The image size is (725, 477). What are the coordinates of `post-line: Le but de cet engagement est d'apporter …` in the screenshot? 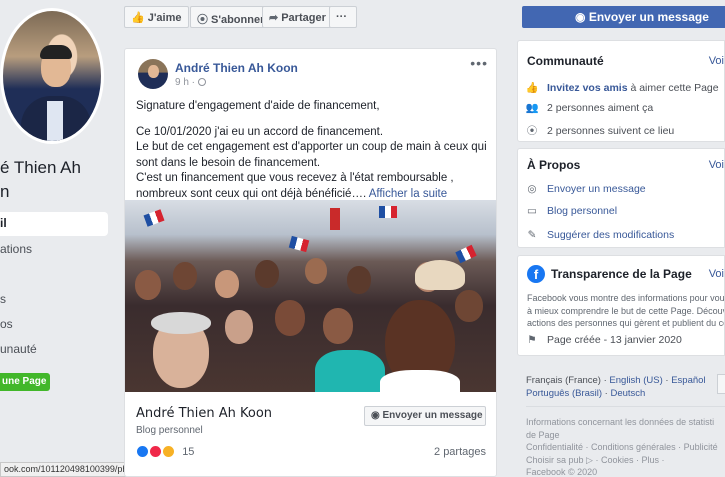 It's located at (311, 147).